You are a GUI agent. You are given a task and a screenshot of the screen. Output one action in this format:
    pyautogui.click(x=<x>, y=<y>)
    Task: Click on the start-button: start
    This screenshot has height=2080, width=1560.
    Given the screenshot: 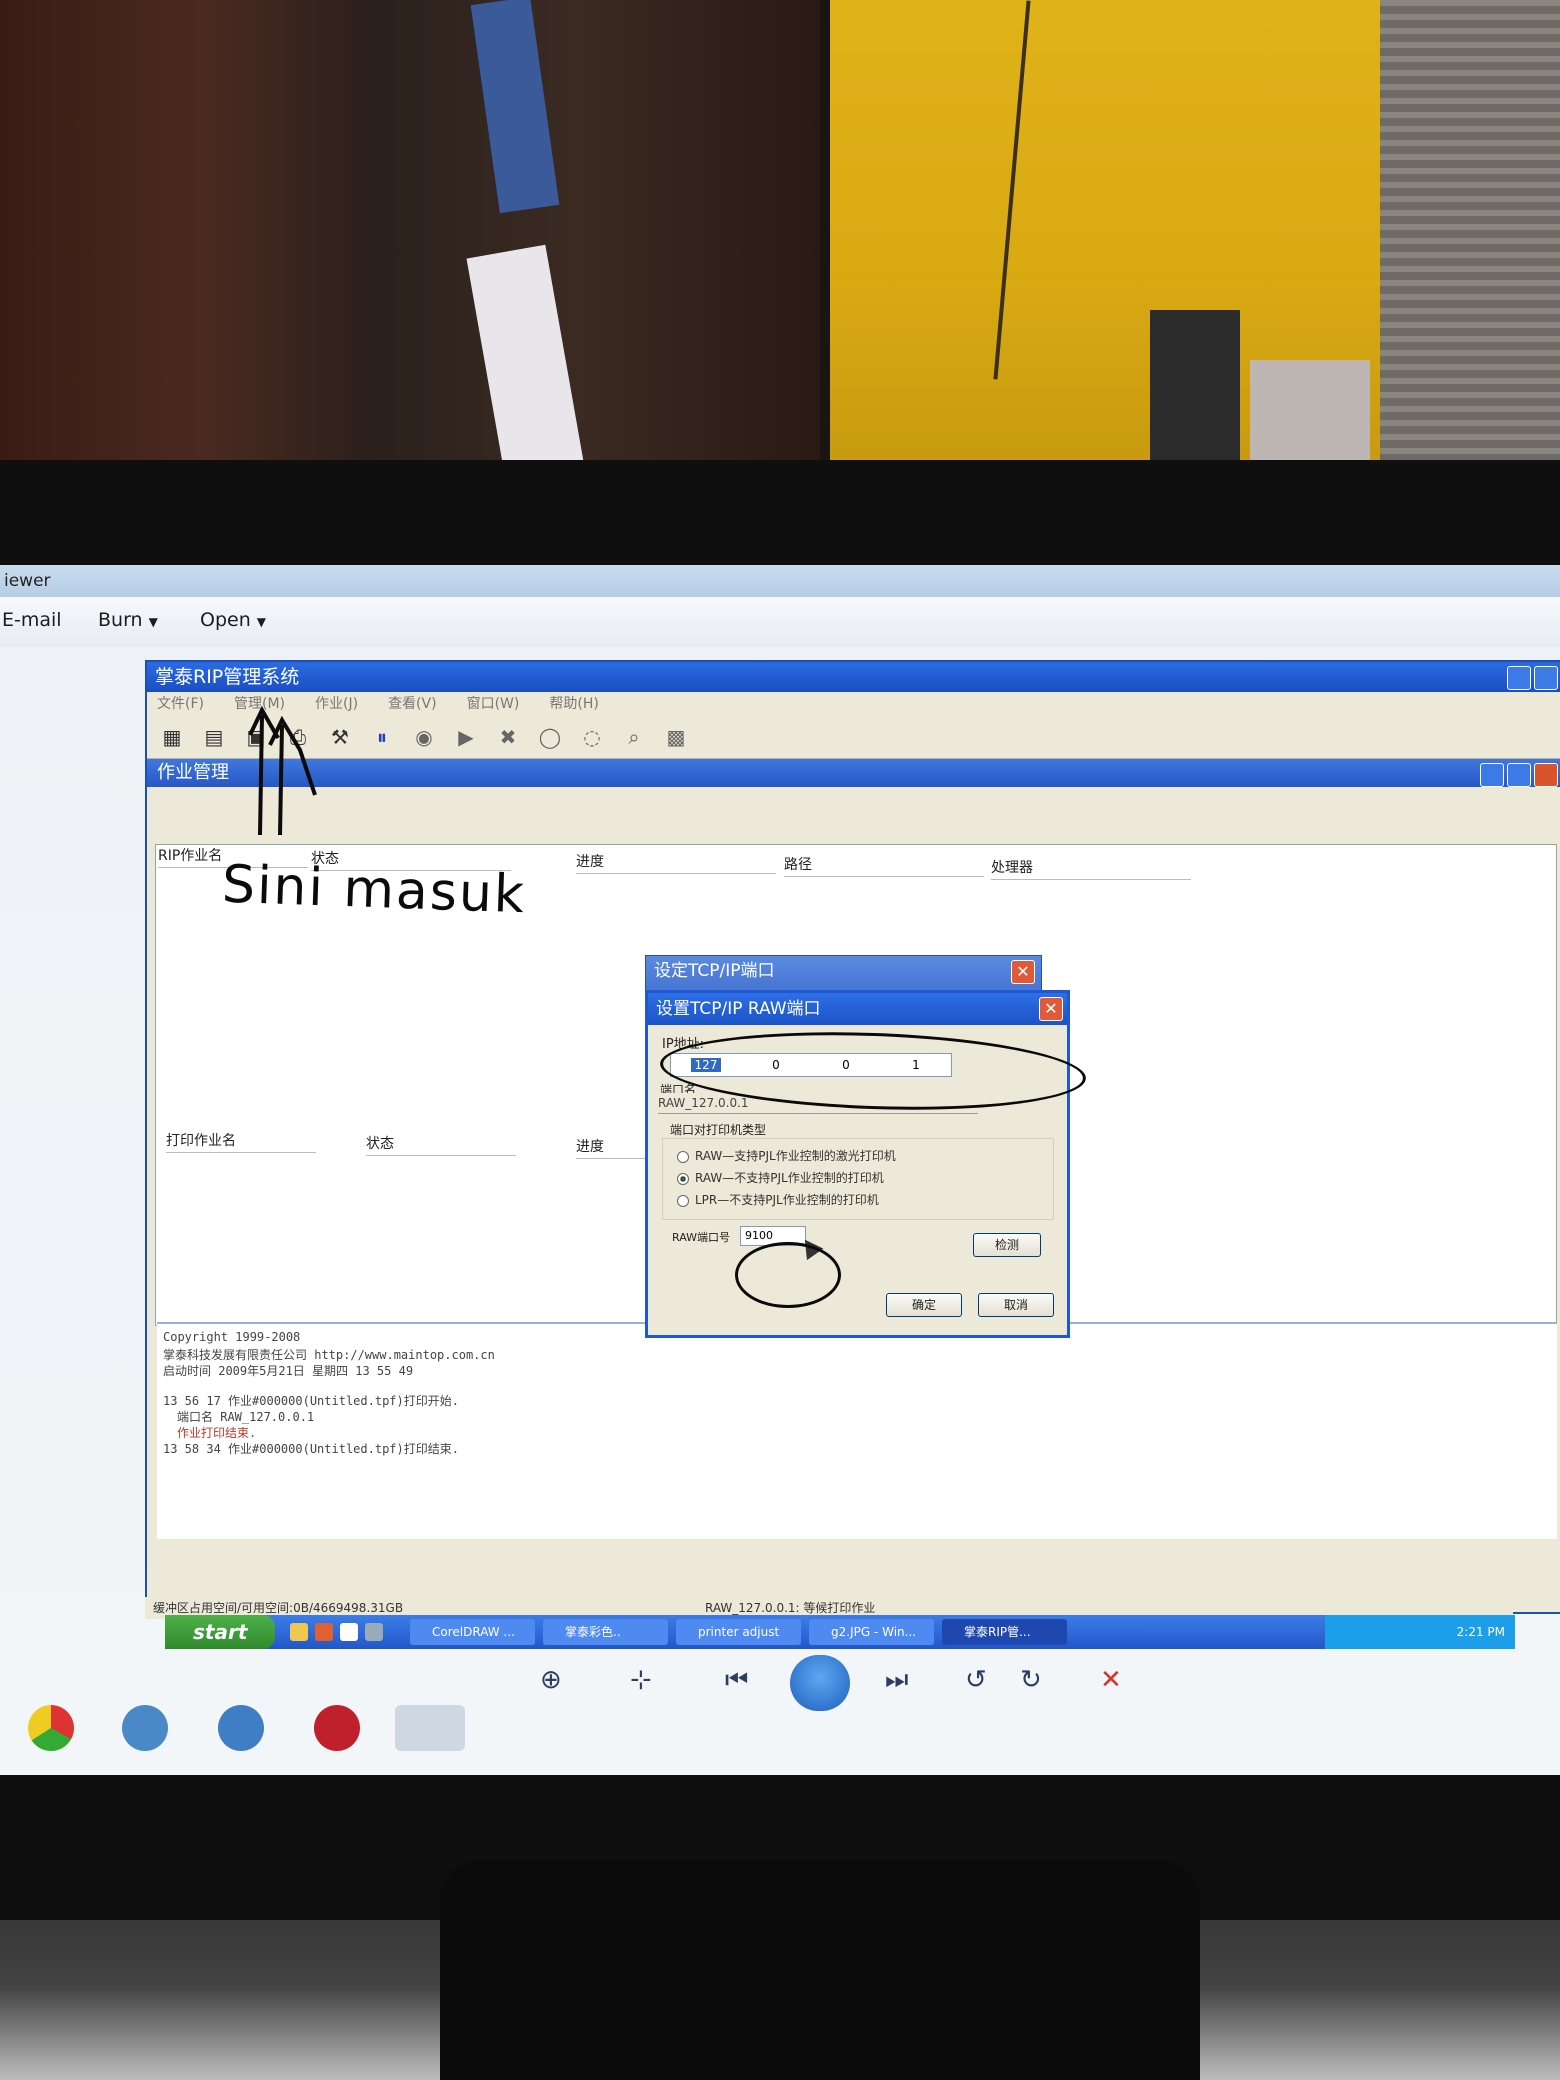 What is the action you would take?
    pyautogui.click(x=220, y=1632)
    